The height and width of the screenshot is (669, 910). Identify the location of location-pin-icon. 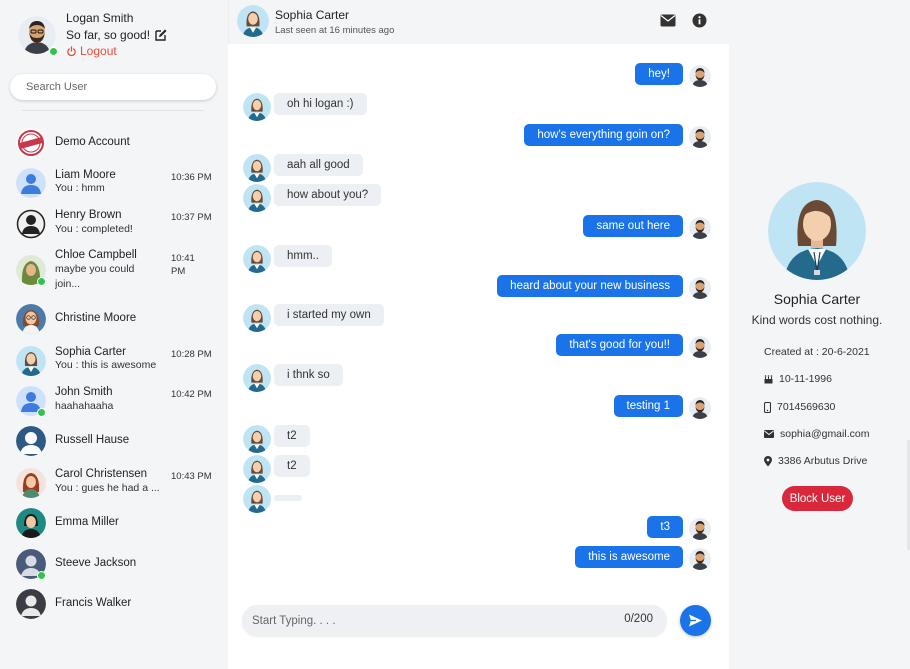
(768, 460).